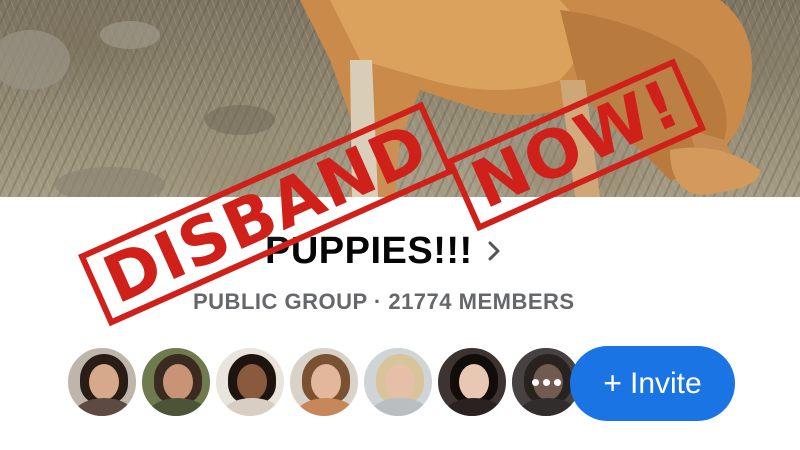 The image size is (800, 450). I want to click on plus-icon: +, so click(612, 383).